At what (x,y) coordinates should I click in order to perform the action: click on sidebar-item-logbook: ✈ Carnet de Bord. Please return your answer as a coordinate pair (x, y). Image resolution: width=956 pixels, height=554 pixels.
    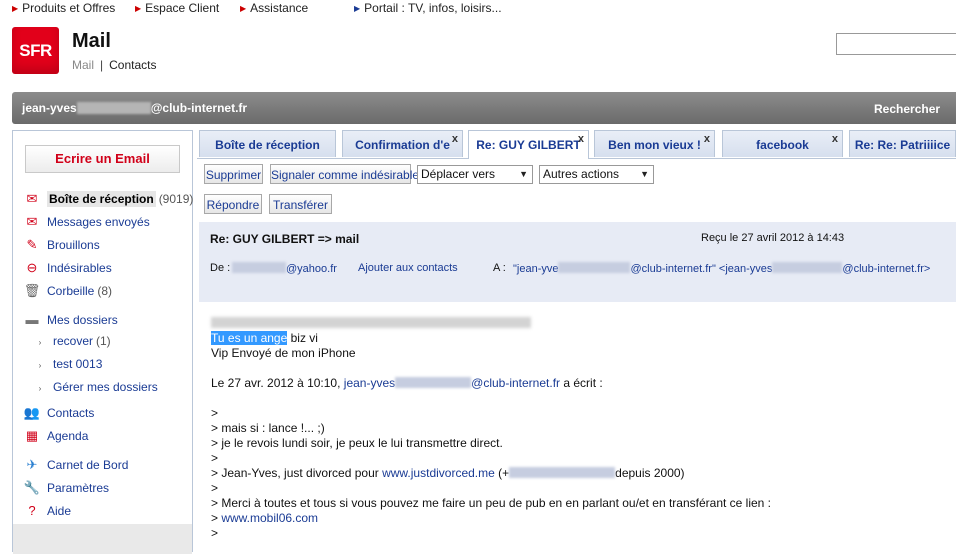
    Looking at the image, I should click on (76, 466).